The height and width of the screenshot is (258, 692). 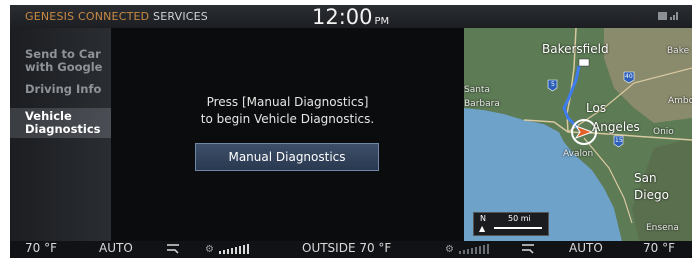 I want to click on destination-flag-icon, so click(x=584, y=62).